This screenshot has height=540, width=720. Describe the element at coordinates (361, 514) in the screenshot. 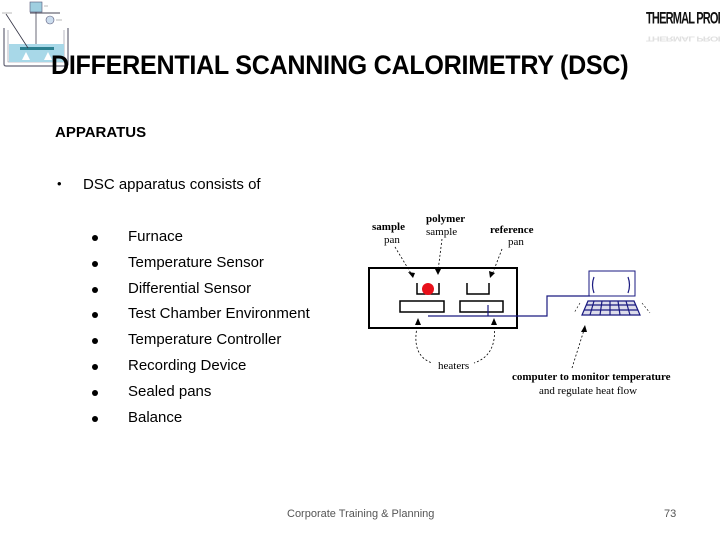

I see `footer-text: Corporate Training & Planning` at that location.